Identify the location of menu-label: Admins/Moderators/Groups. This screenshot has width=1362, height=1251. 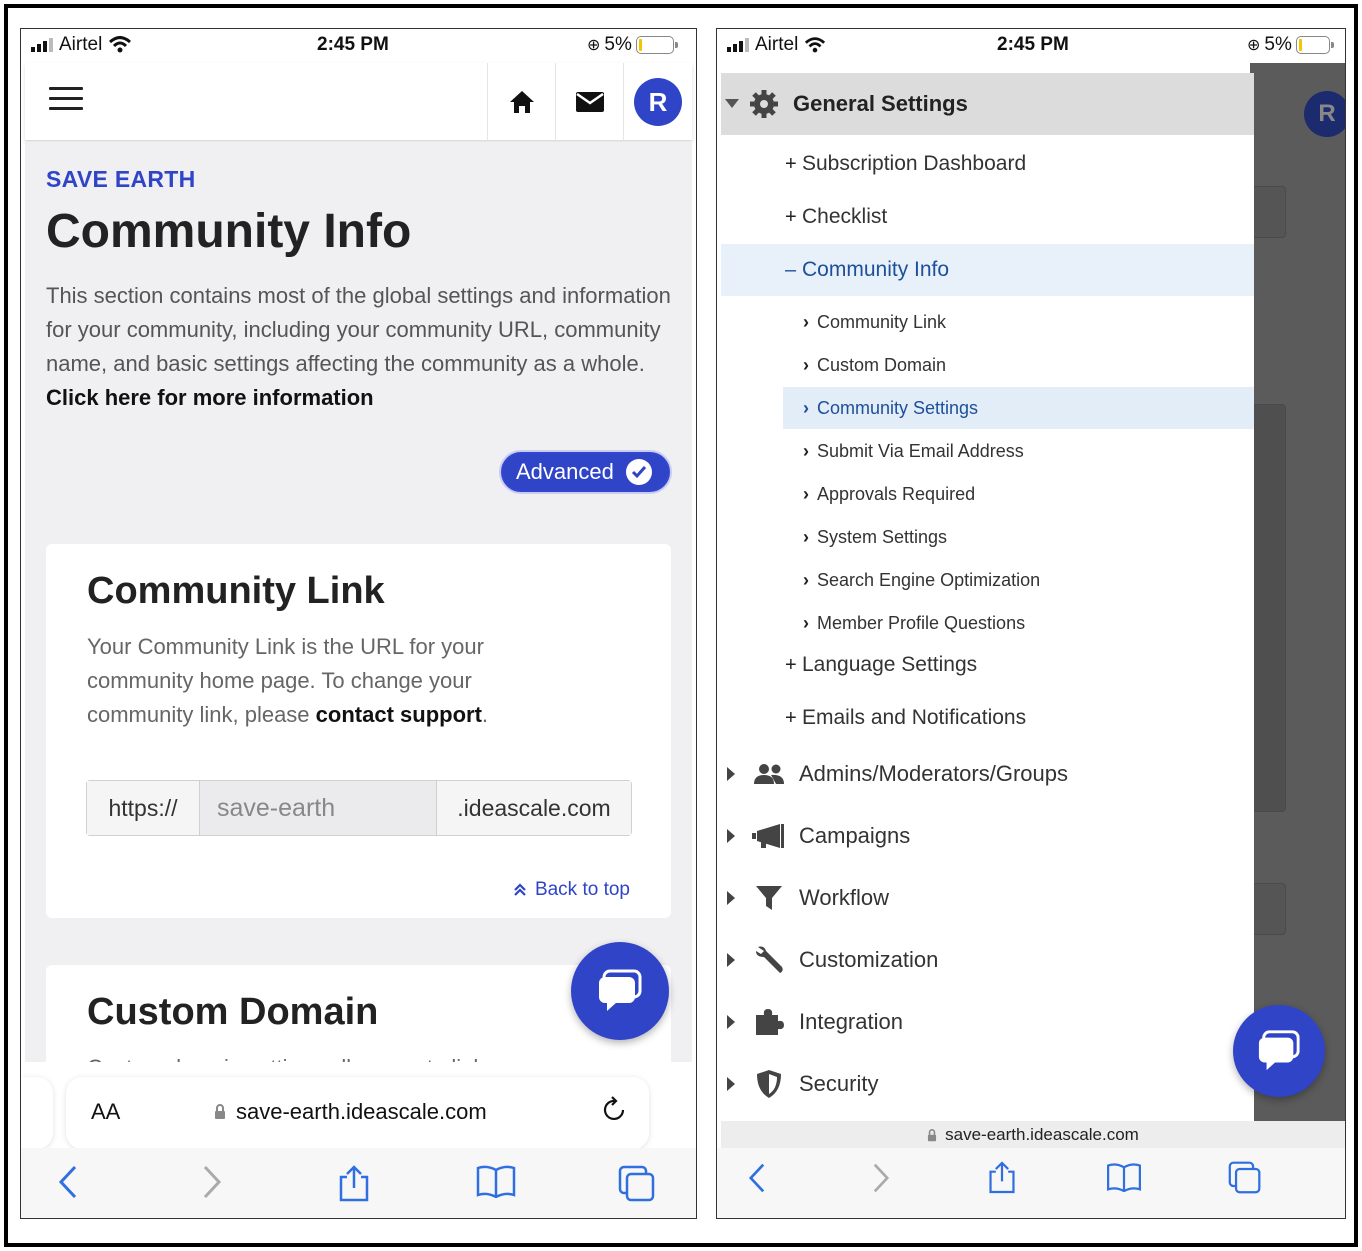
(933, 773).